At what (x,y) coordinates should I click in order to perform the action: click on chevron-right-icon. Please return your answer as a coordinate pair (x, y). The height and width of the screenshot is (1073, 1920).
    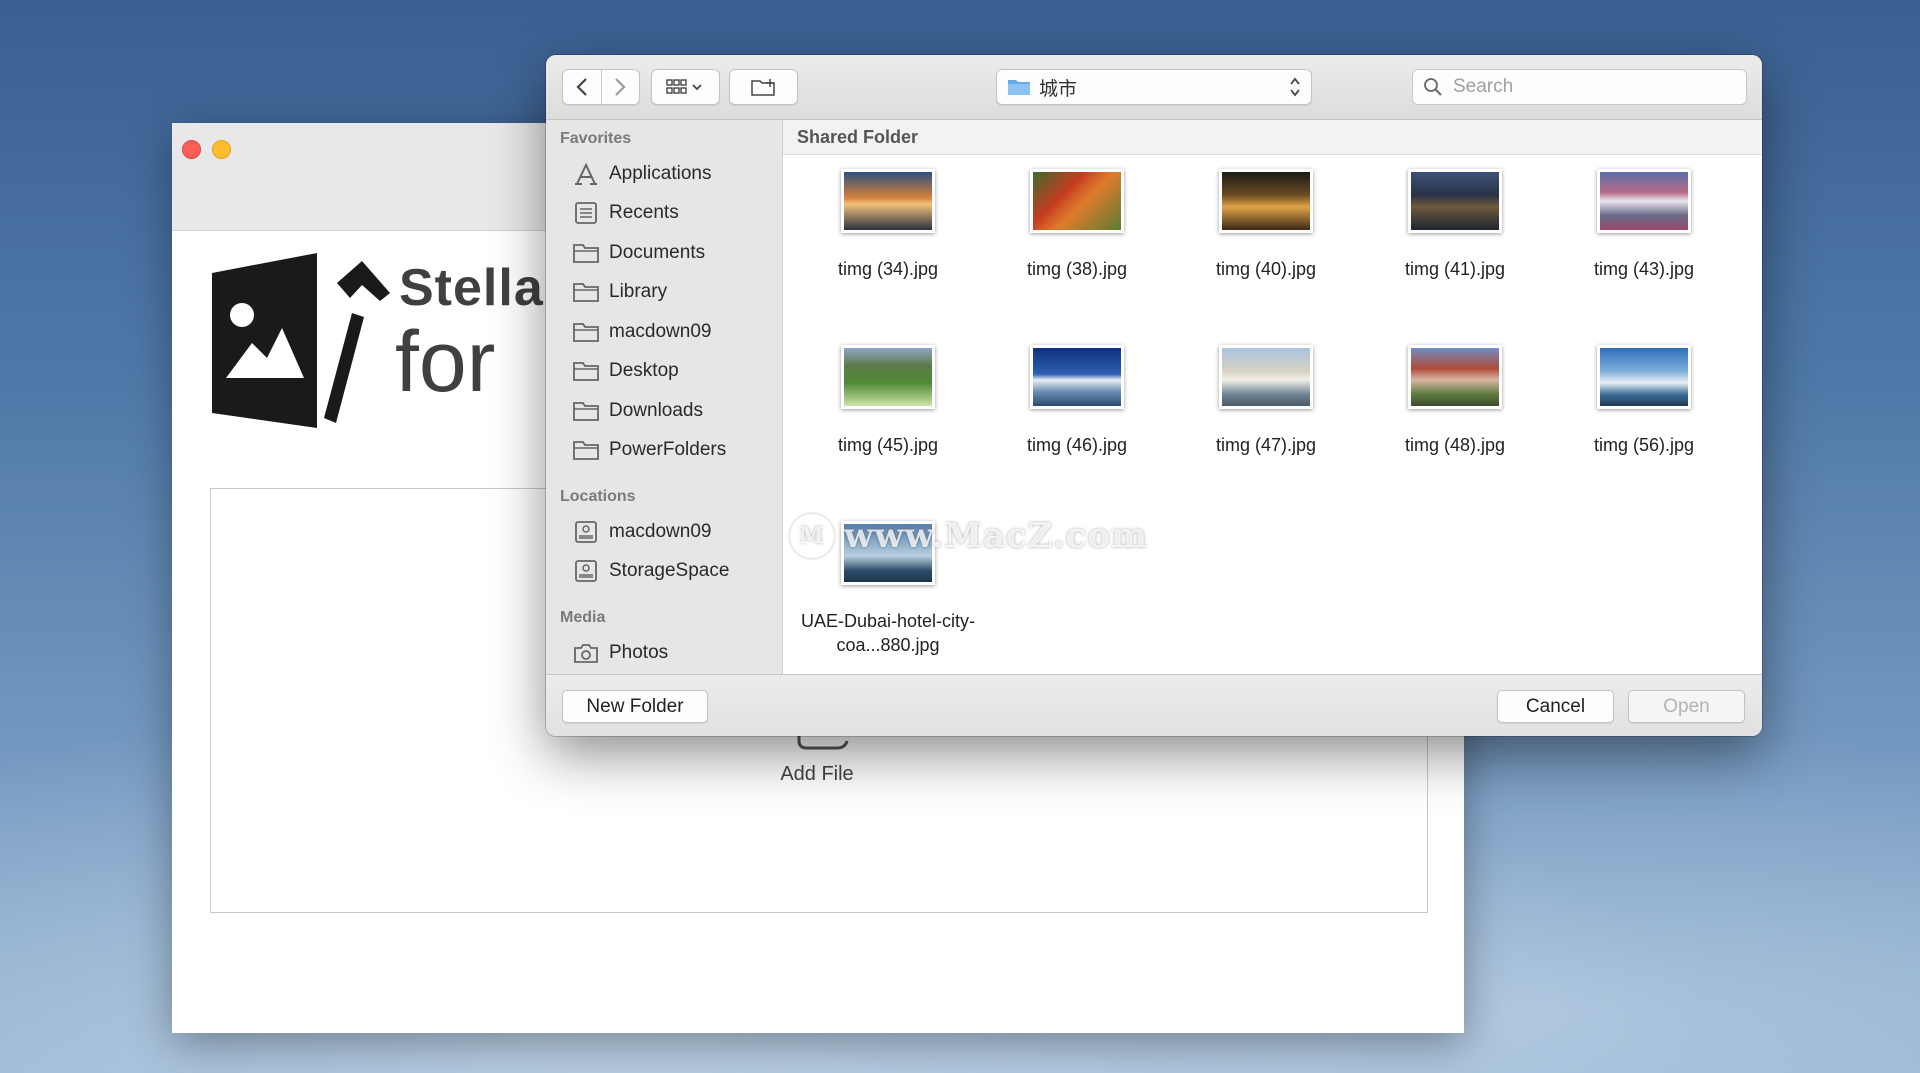
    Looking at the image, I should click on (620, 87).